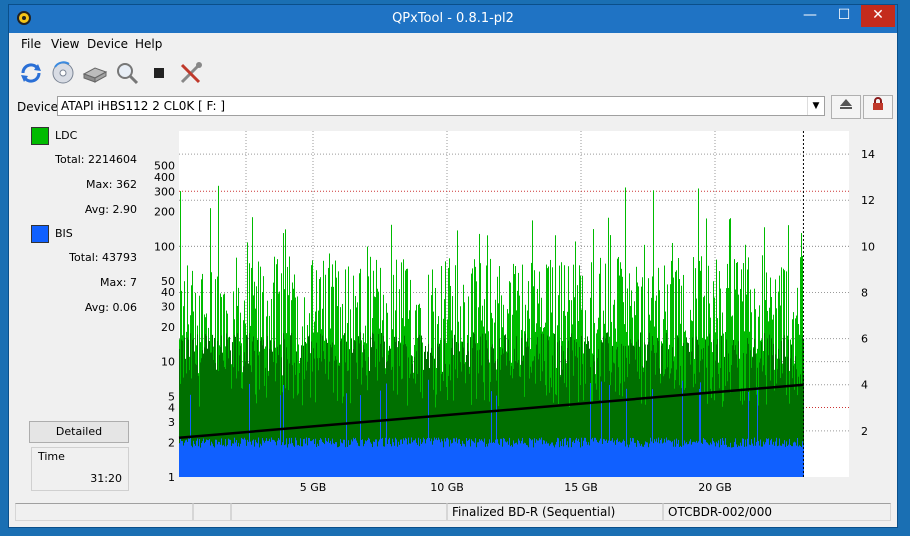  I want to click on magnifier-icon, so click(127, 73).